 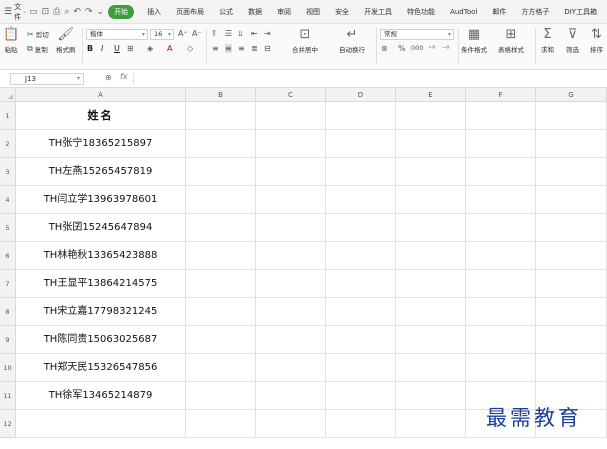 What do you see at coordinates (535, 12) in the screenshot?
I see `tab-fangfang: 方方格子` at bounding box center [535, 12].